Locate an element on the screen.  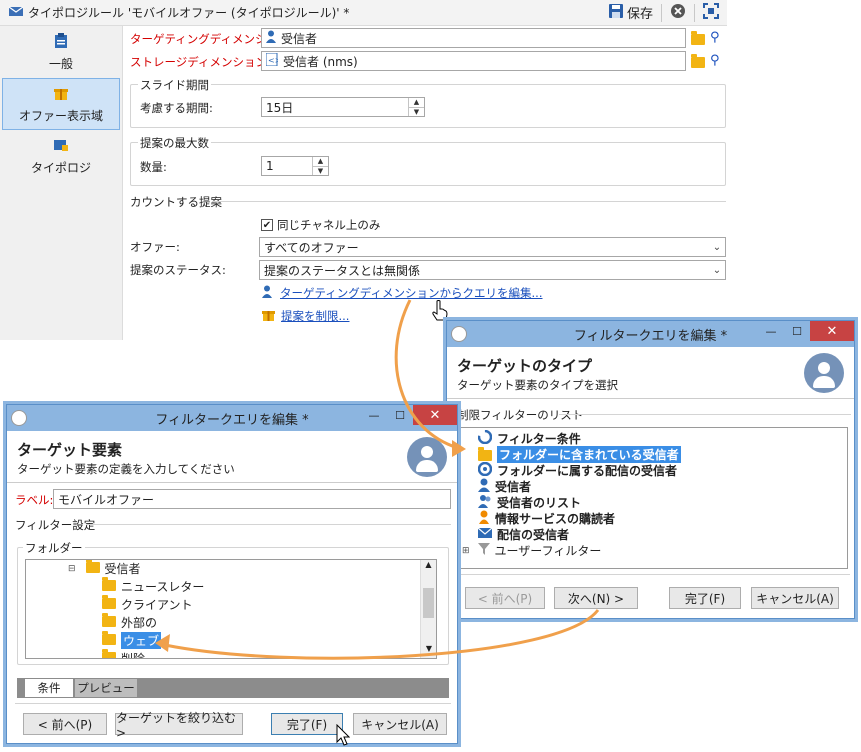
list-item: 情報サービスの購読者 is located at coordinates (546, 518).